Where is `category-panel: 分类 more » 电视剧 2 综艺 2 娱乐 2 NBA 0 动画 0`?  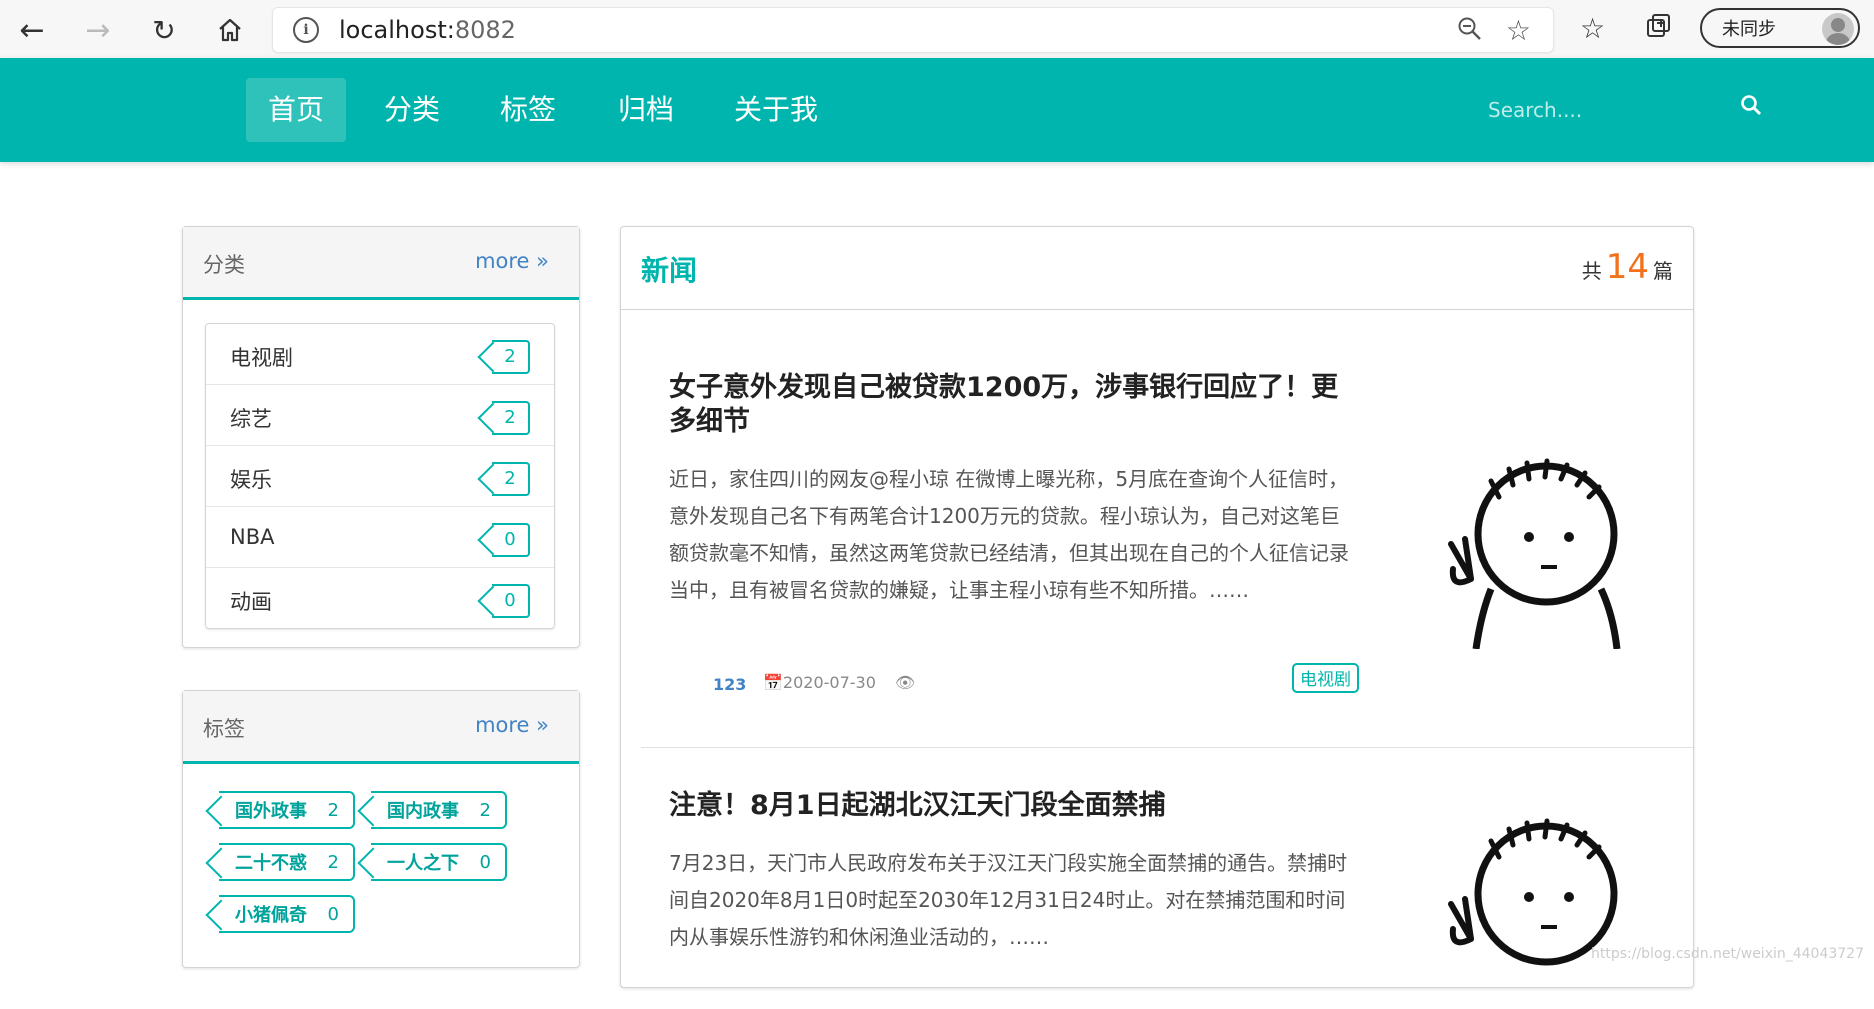 category-panel: 分类 more » 电视剧 2 综艺 2 娱乐 2 NBA 0 动画 0 is located at coordinates (381, 437).